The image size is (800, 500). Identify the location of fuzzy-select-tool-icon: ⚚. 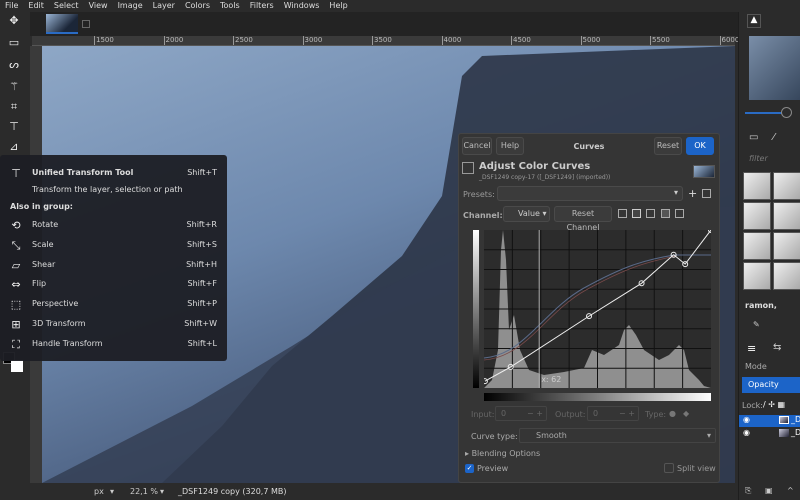
(14, 87).